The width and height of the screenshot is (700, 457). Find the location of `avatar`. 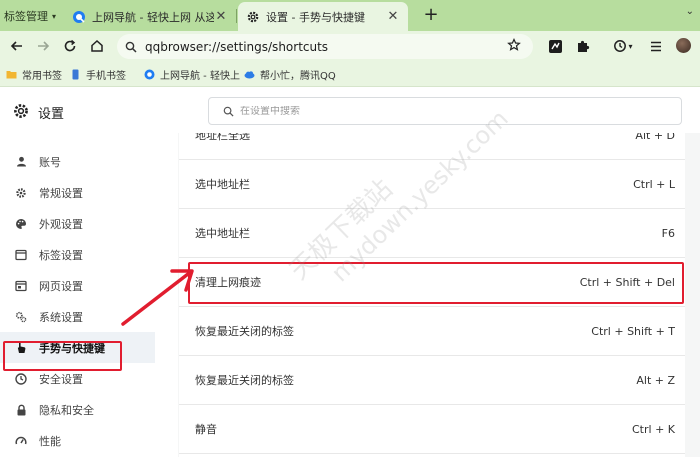

avatar is located at coordinates (683, 45).